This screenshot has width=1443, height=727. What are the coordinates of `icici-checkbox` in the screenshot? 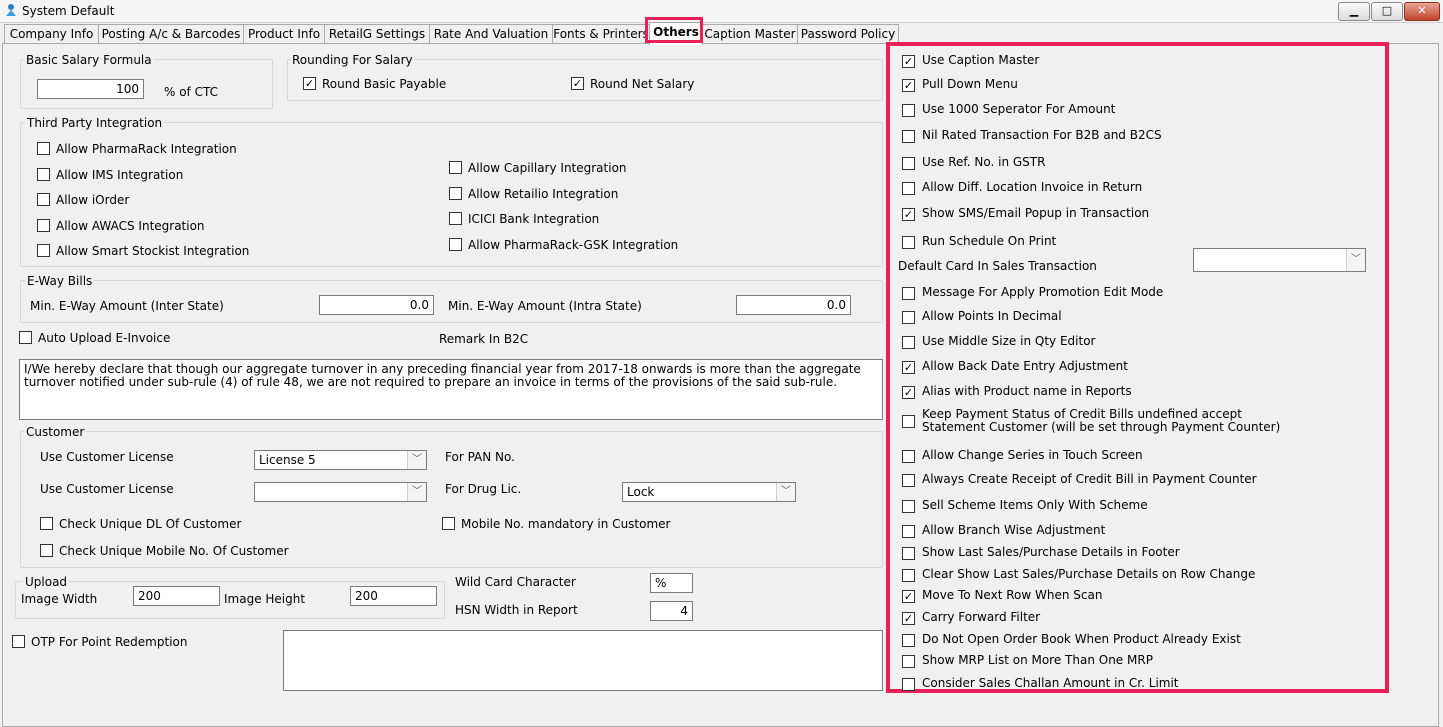 It's located at (455, 218).